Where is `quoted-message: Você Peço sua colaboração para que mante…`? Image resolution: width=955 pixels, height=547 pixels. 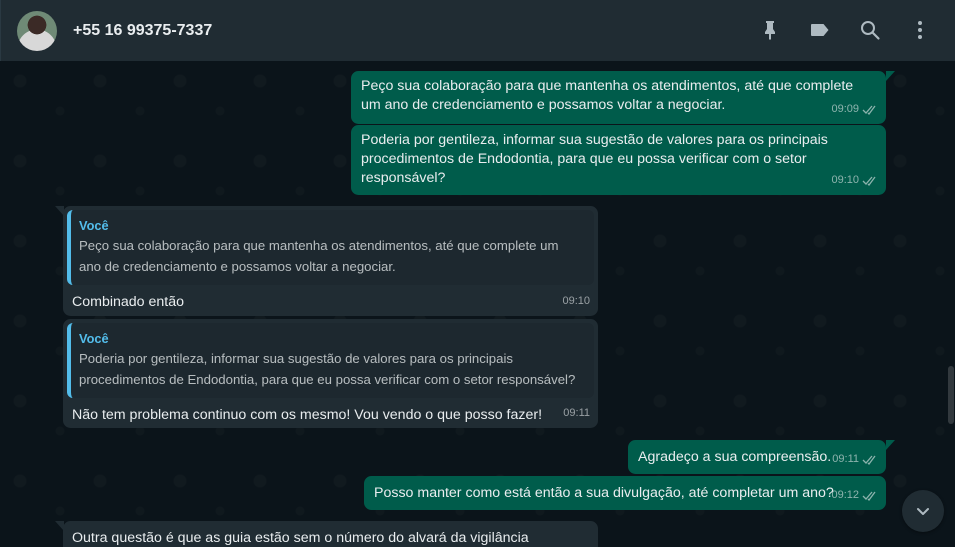 quoted-message: Você Peço sua colaboração para que mante… is located at coordinates (330, 247).